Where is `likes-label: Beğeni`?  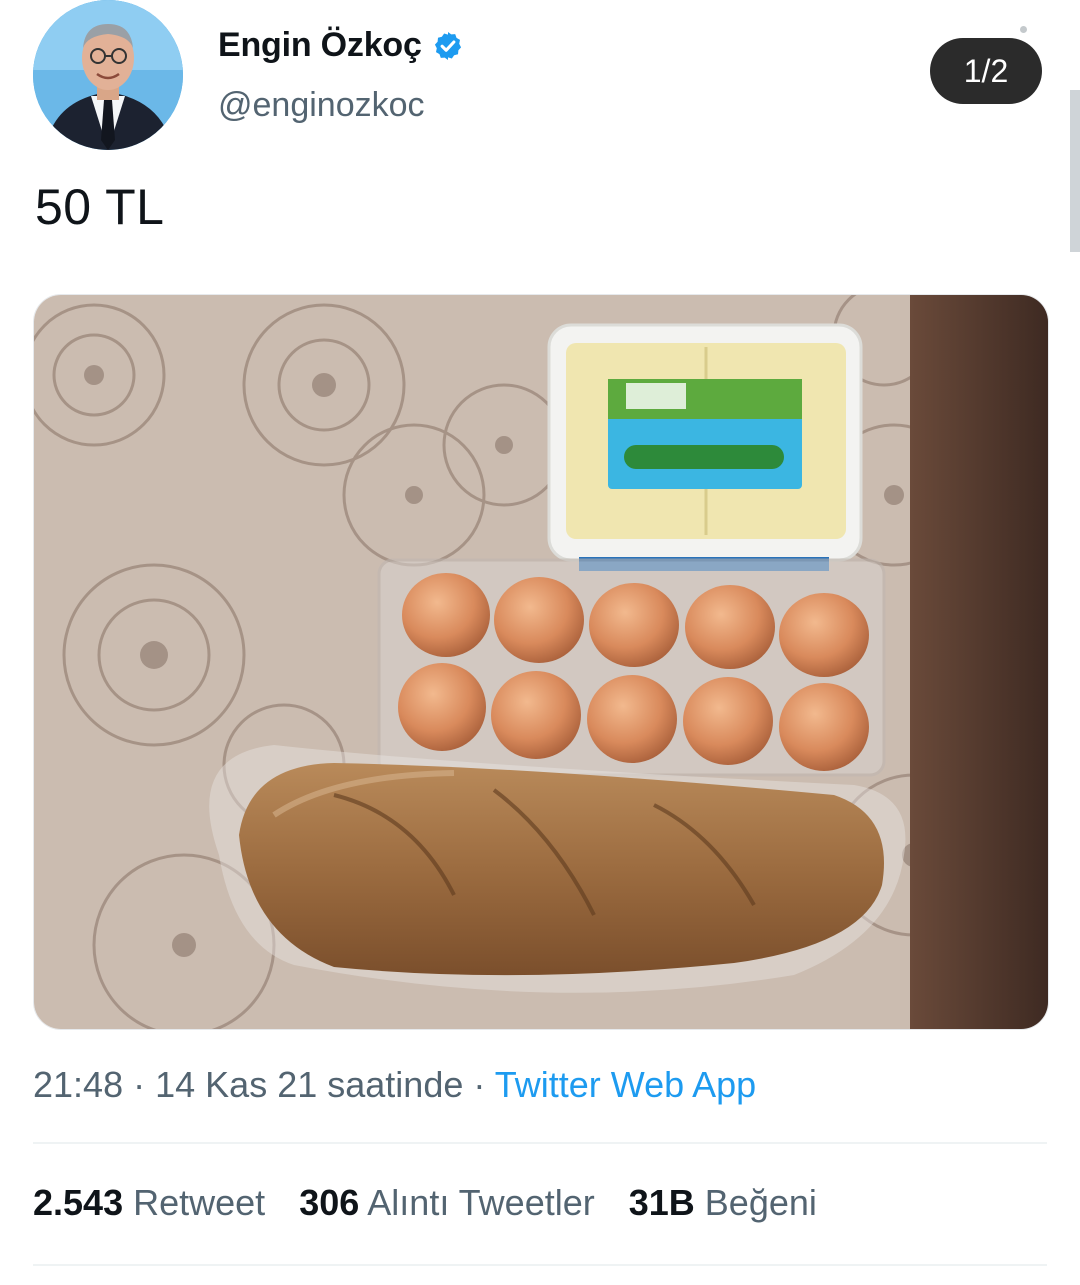
likes-label: Beğeni is located at coordinates (760, 1202).